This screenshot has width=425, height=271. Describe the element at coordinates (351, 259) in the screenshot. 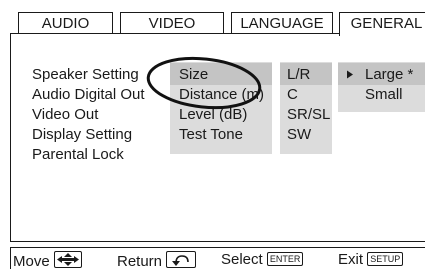

I see `exit-label: Exit` at that location.